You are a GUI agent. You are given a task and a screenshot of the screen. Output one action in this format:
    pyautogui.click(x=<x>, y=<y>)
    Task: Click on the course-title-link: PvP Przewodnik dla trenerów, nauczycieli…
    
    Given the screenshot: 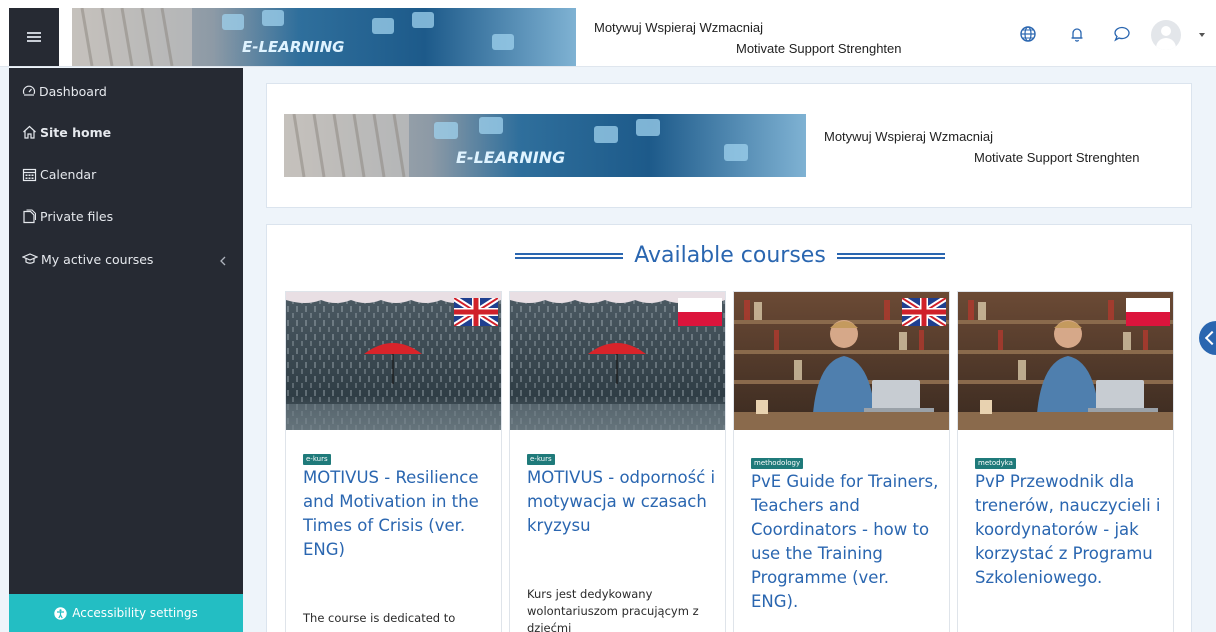 What is the action you would take?
    pyautogui.click(x=1070, y=530)
    